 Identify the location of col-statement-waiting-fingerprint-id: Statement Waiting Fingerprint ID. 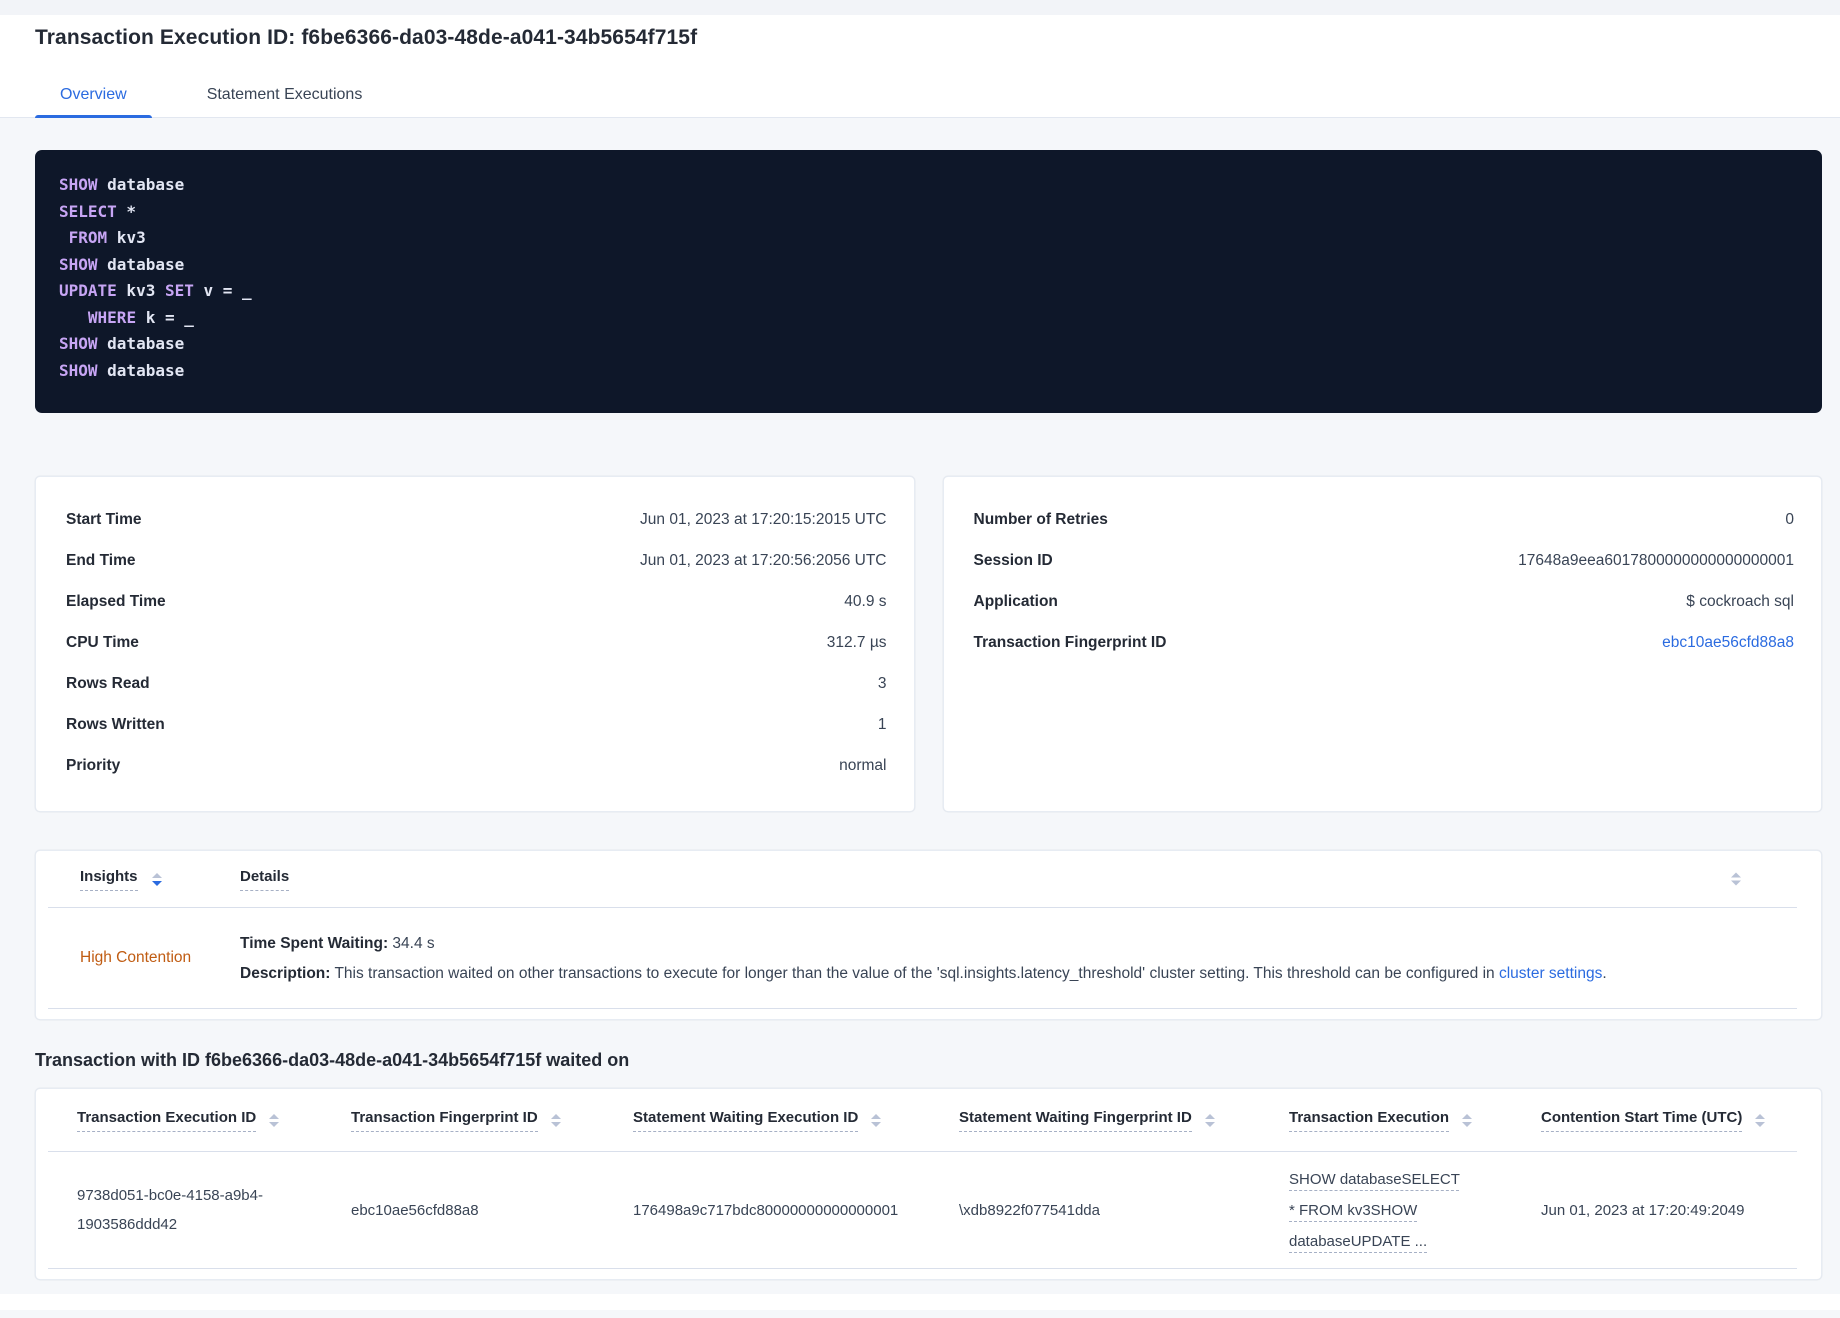
(1124, 1120).